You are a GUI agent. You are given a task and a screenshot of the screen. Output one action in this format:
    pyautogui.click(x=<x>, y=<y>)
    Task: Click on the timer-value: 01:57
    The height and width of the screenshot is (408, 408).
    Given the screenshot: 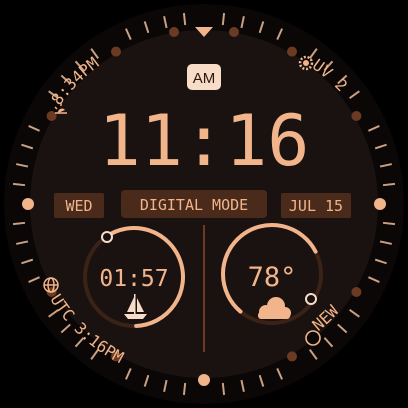 What is the action you would take?
    pyautogui.click(x=133, y=279)
    